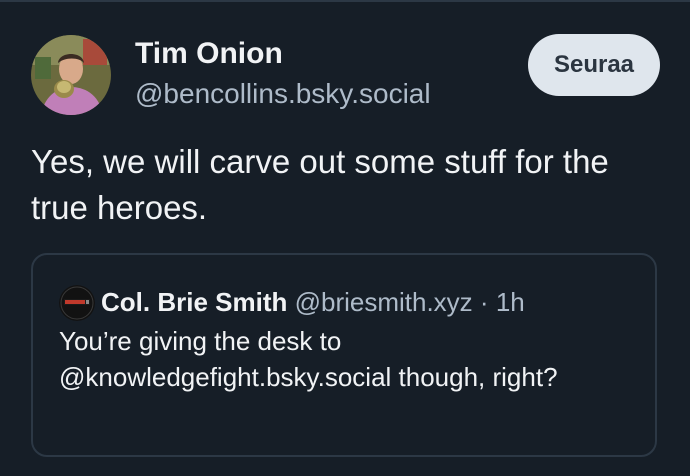 The image size is (690, 476). Describe the element at coordinates (209, 54) in the screenshot. I see `author-display-name: Tim Onion` at that location.